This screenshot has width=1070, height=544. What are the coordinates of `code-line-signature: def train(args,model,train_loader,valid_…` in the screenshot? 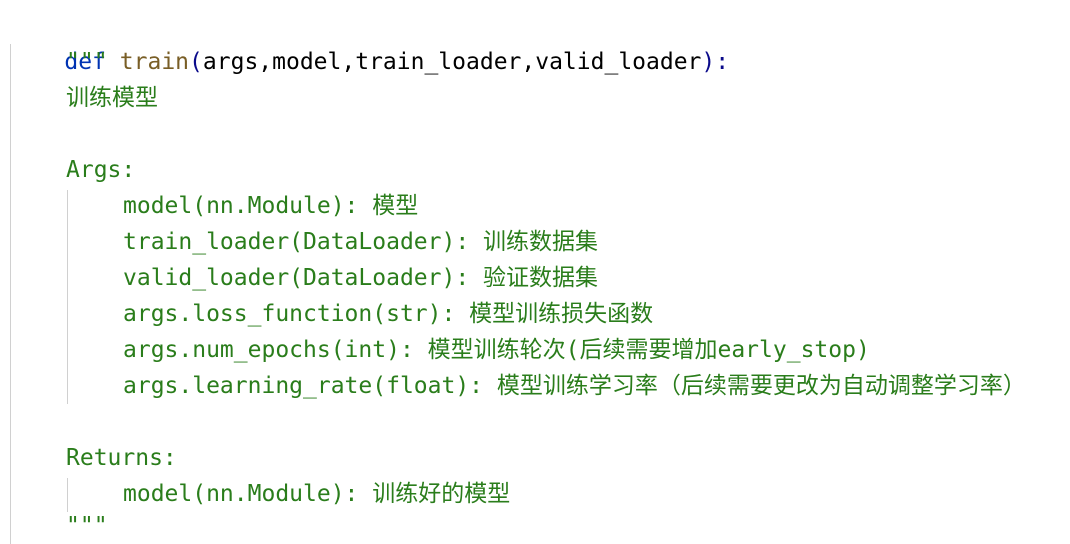 It's located at (369, 41).